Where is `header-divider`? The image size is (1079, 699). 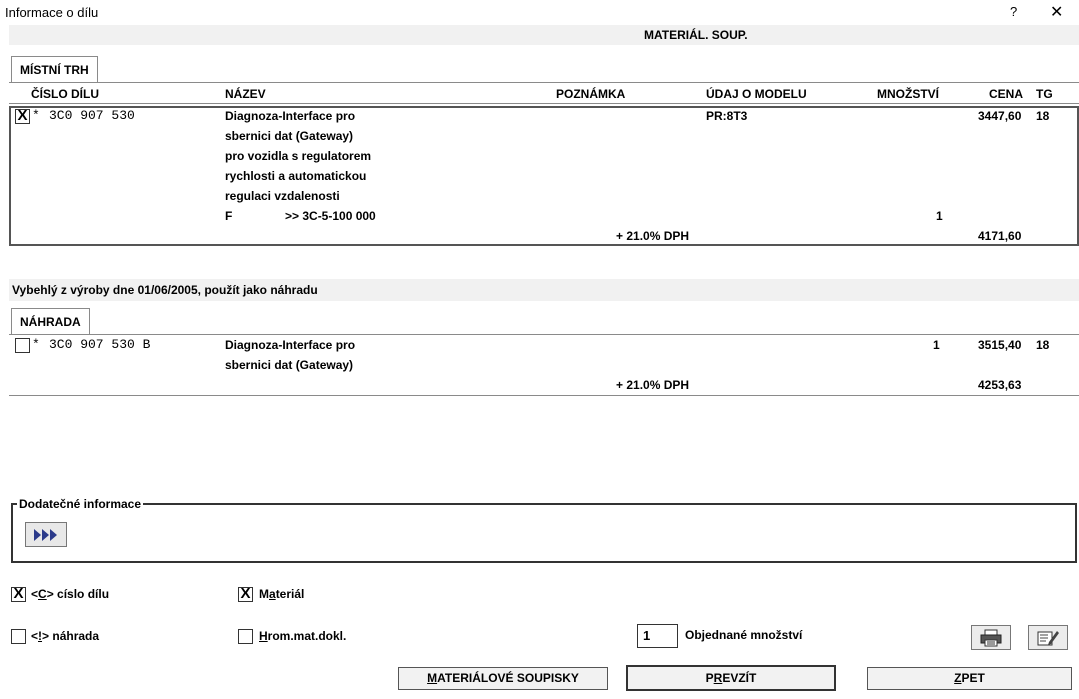
header-divider is located at coordinates (544, 103).